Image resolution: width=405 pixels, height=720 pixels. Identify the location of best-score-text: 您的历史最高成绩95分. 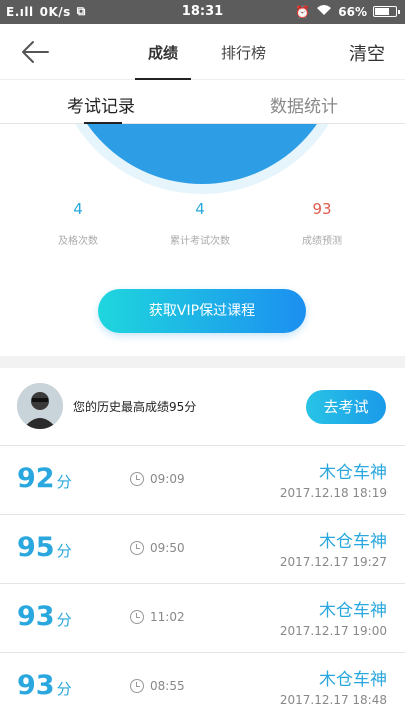
(135, 407).